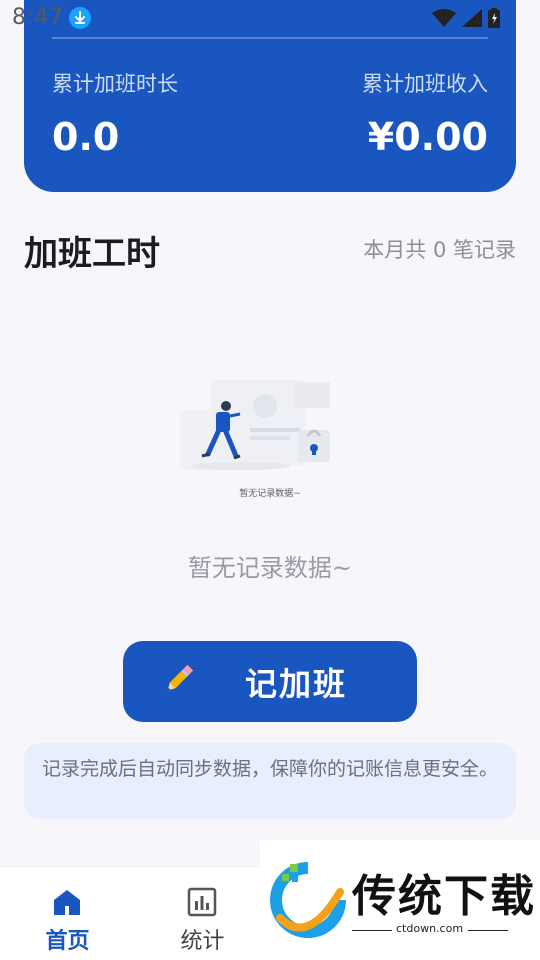 This screenshot has width=540, height=960. Describe the element at coordinates (67, 902) in the screenshot. I see `home-icon` at that location.